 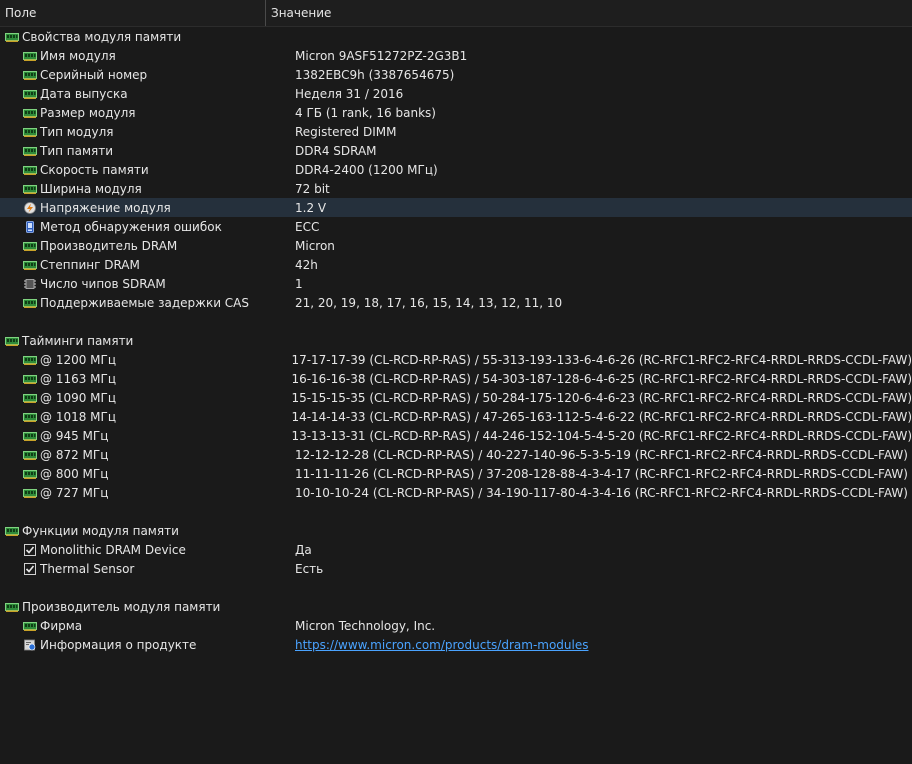 I want to click on section-title: Свойства модуля памяти, so click(x=102, y=36).